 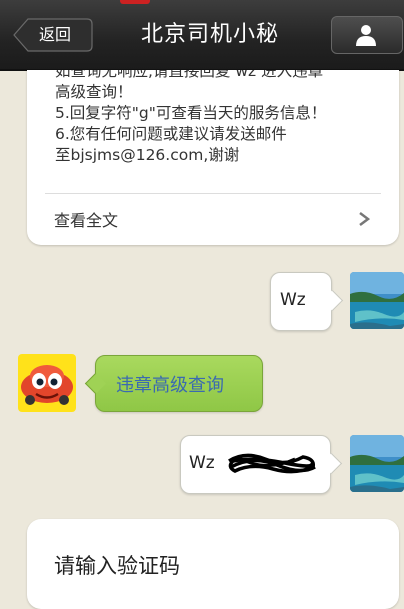 I want to click on status-indicator, so click(x=135, y=2).